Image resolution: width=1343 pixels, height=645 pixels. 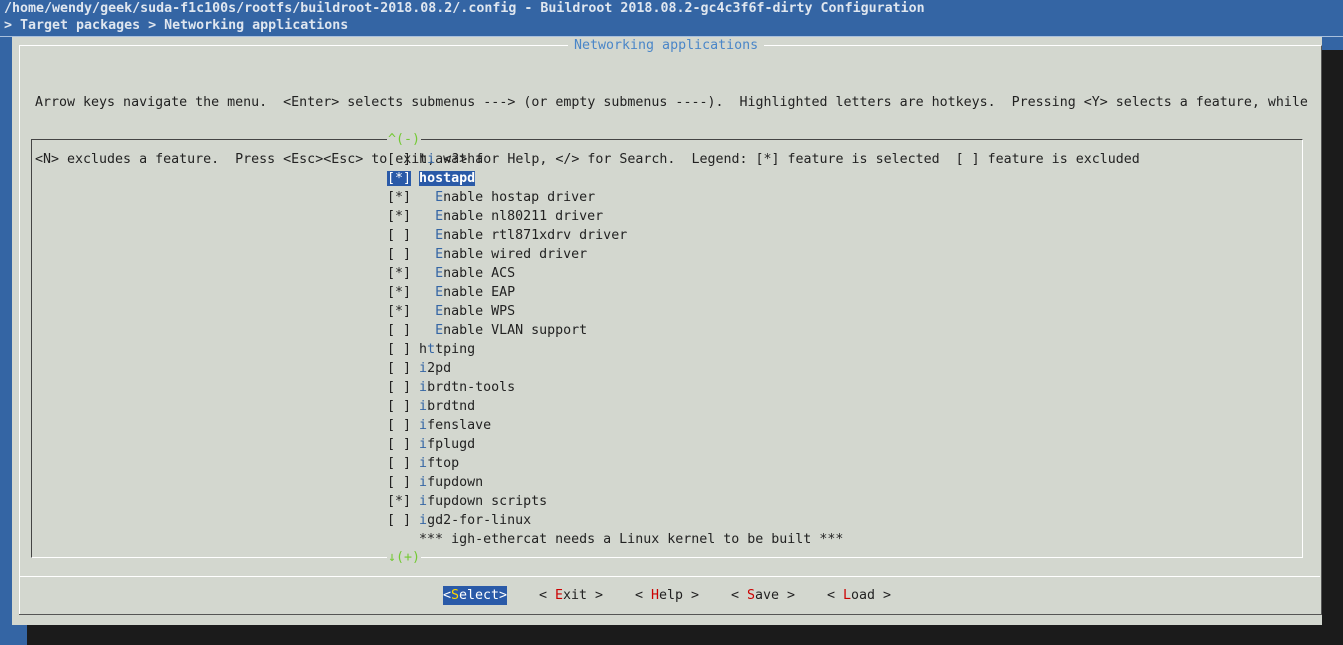 What do you see at coordinates (471, 387) in the screenshot?
I see `menu-item-label-rest: brdtn-tools` at bounding box center [471, 387].